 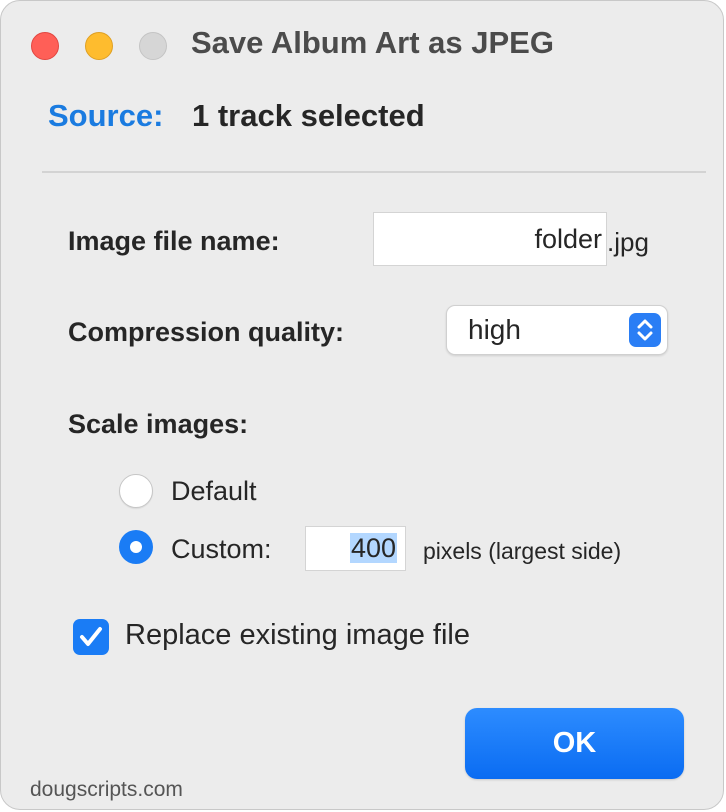 I want to click on radio-selected-dot, so click(x=136, y=547).